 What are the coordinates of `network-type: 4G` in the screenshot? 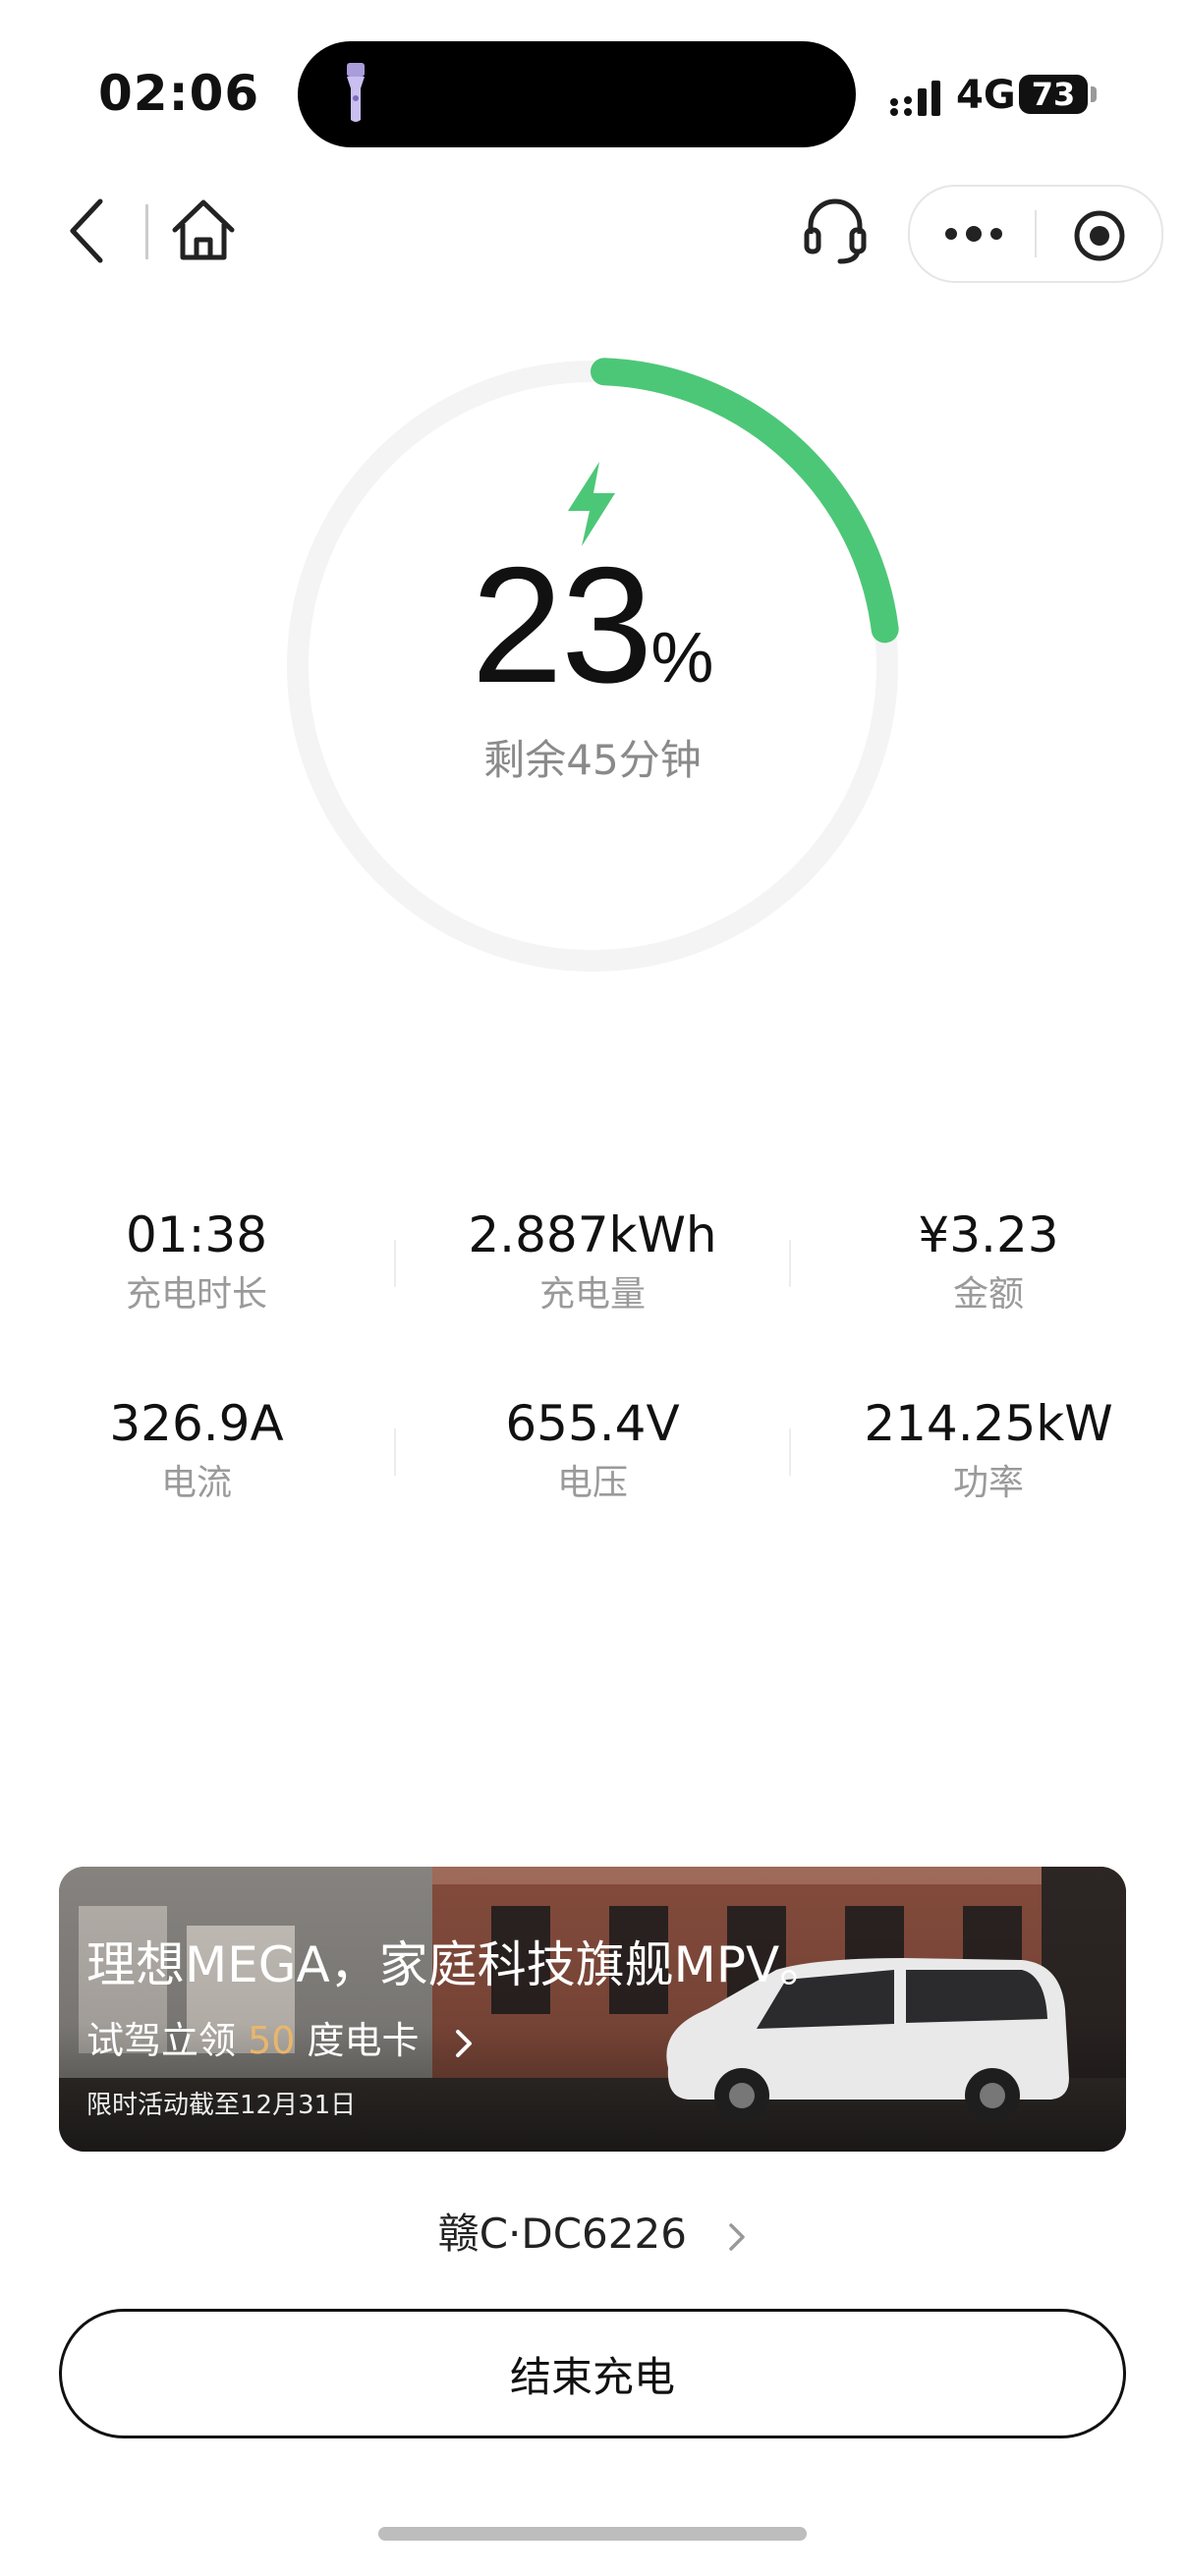 It's located at (986, 95).